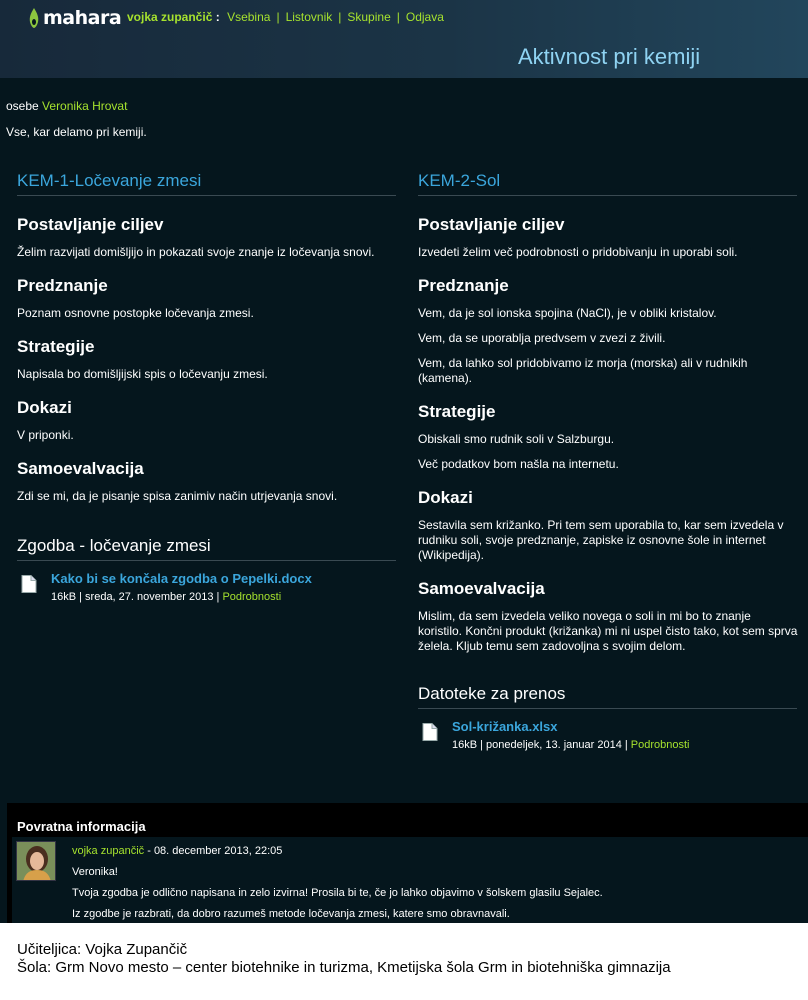 Image resolution: width=808 pixels, height=1000 pixels. Describe the element at coordinates (84, 106) in the screenshot. I see `owner-link: Veronika Hrovat` at that location.